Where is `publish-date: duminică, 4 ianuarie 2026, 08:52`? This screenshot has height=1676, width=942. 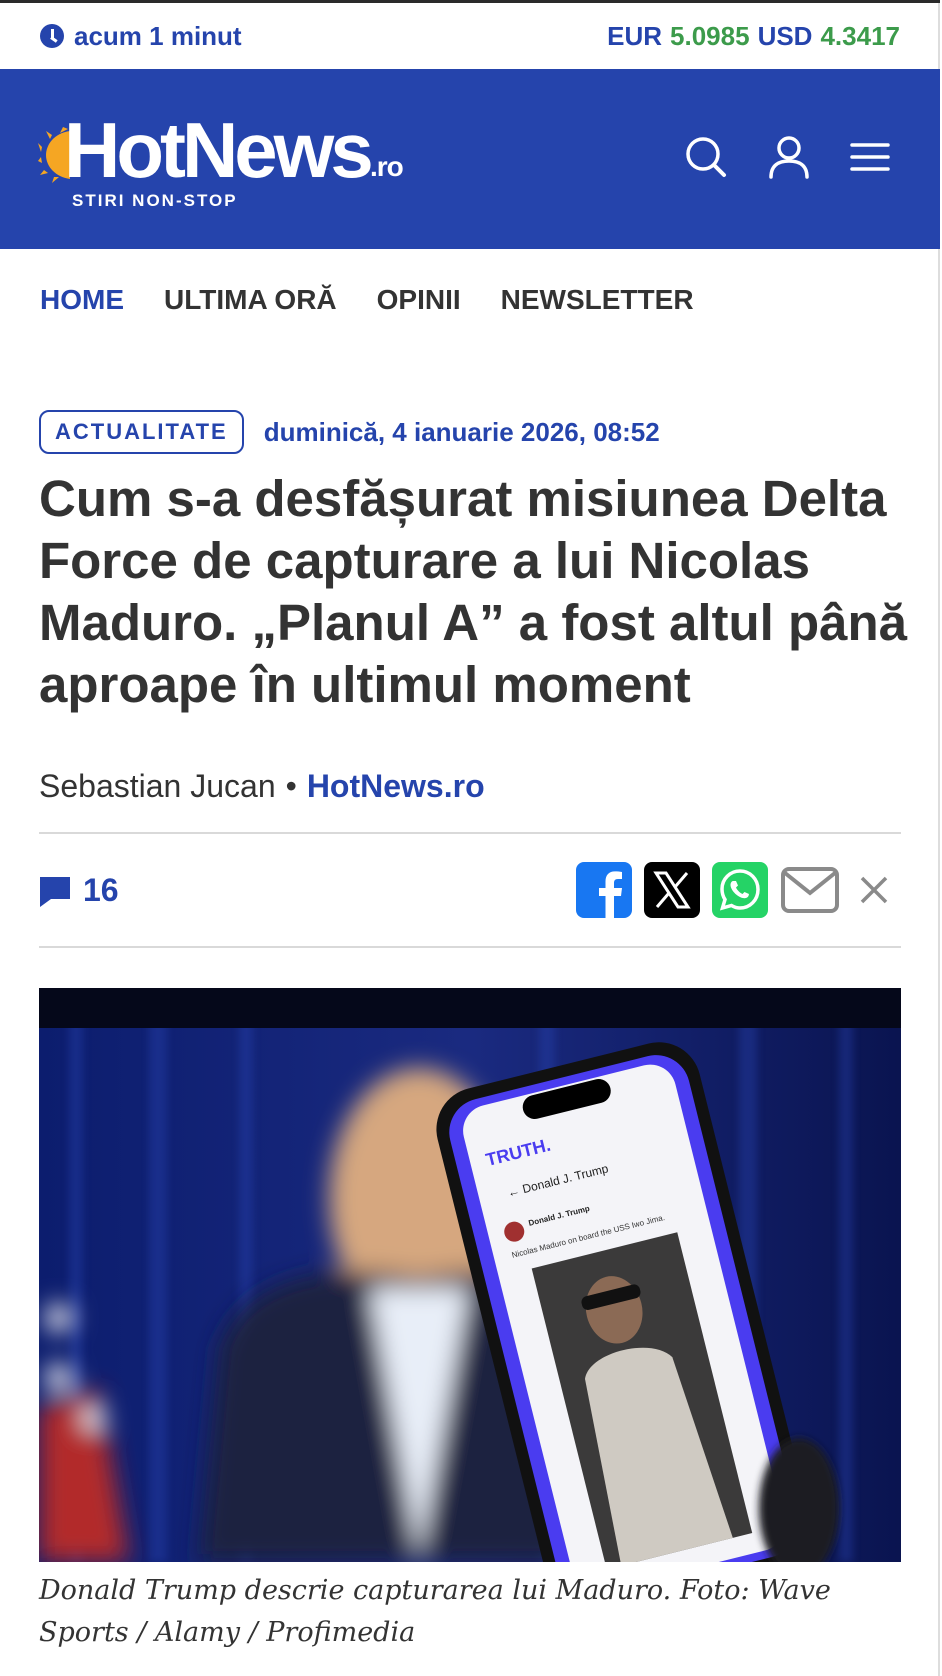 publish-date: duminică, 4 ianuarie 2026, 08:52 is located at coordinates (461, 431).